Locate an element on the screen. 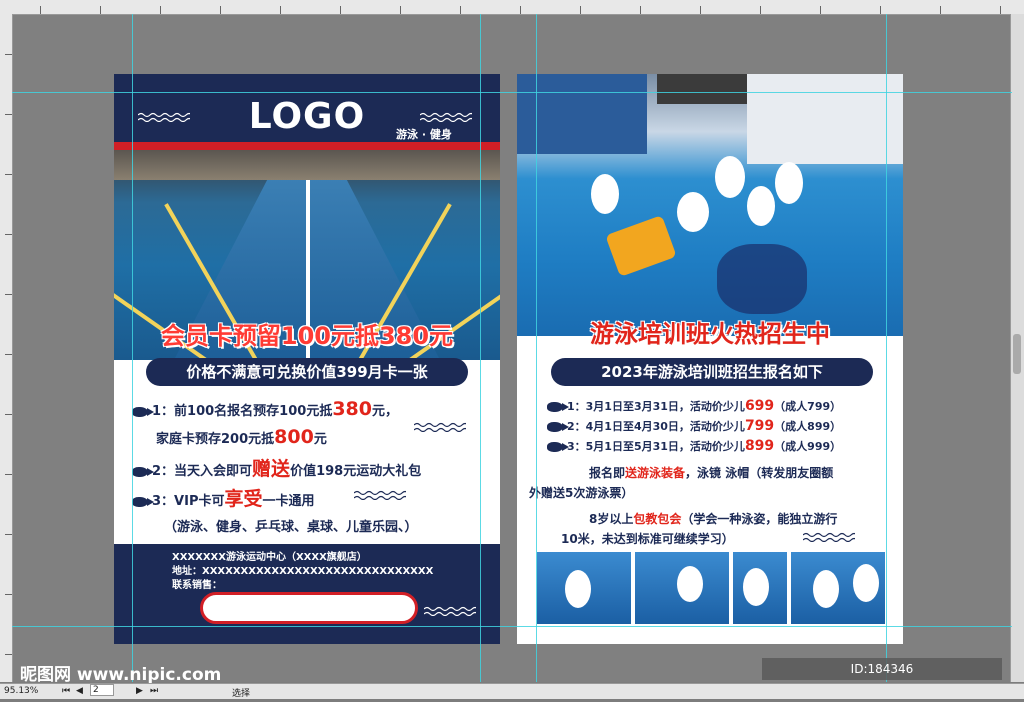 The height and width of the screenshot is (702, 1024). guarantee-note: 8岁以上包教包会（学会一种泳姿，能独立游行 is located at coordinates (713, 519).